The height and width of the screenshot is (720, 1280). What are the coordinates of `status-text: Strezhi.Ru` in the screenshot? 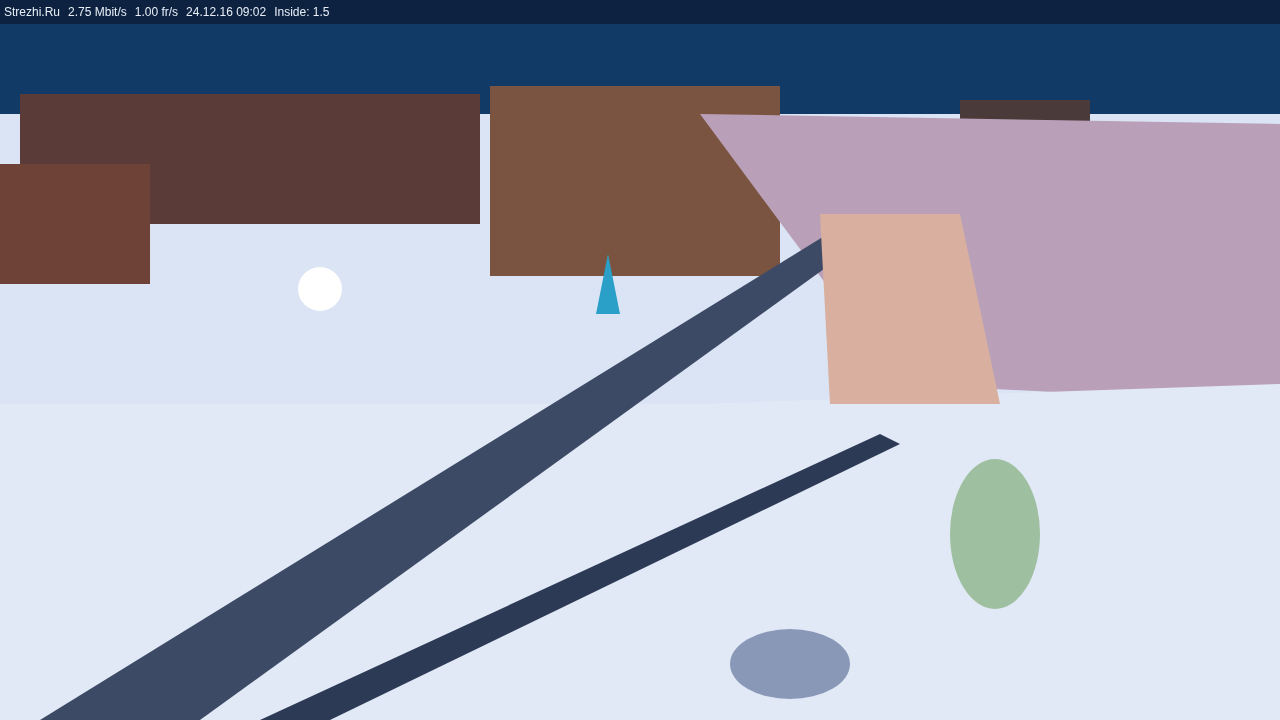 It's located at (32, 12).